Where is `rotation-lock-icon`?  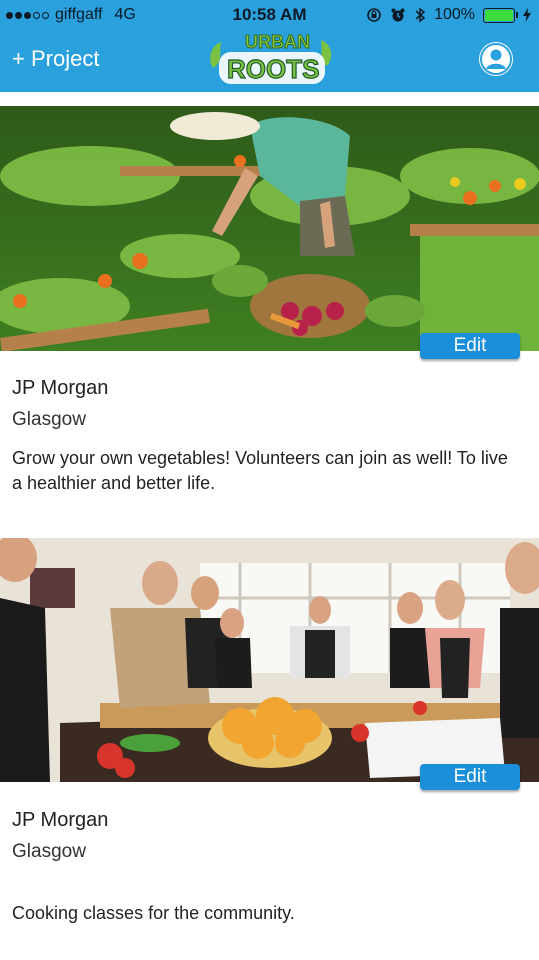
rotation-lock-icon is located at coordinates (374, 15).